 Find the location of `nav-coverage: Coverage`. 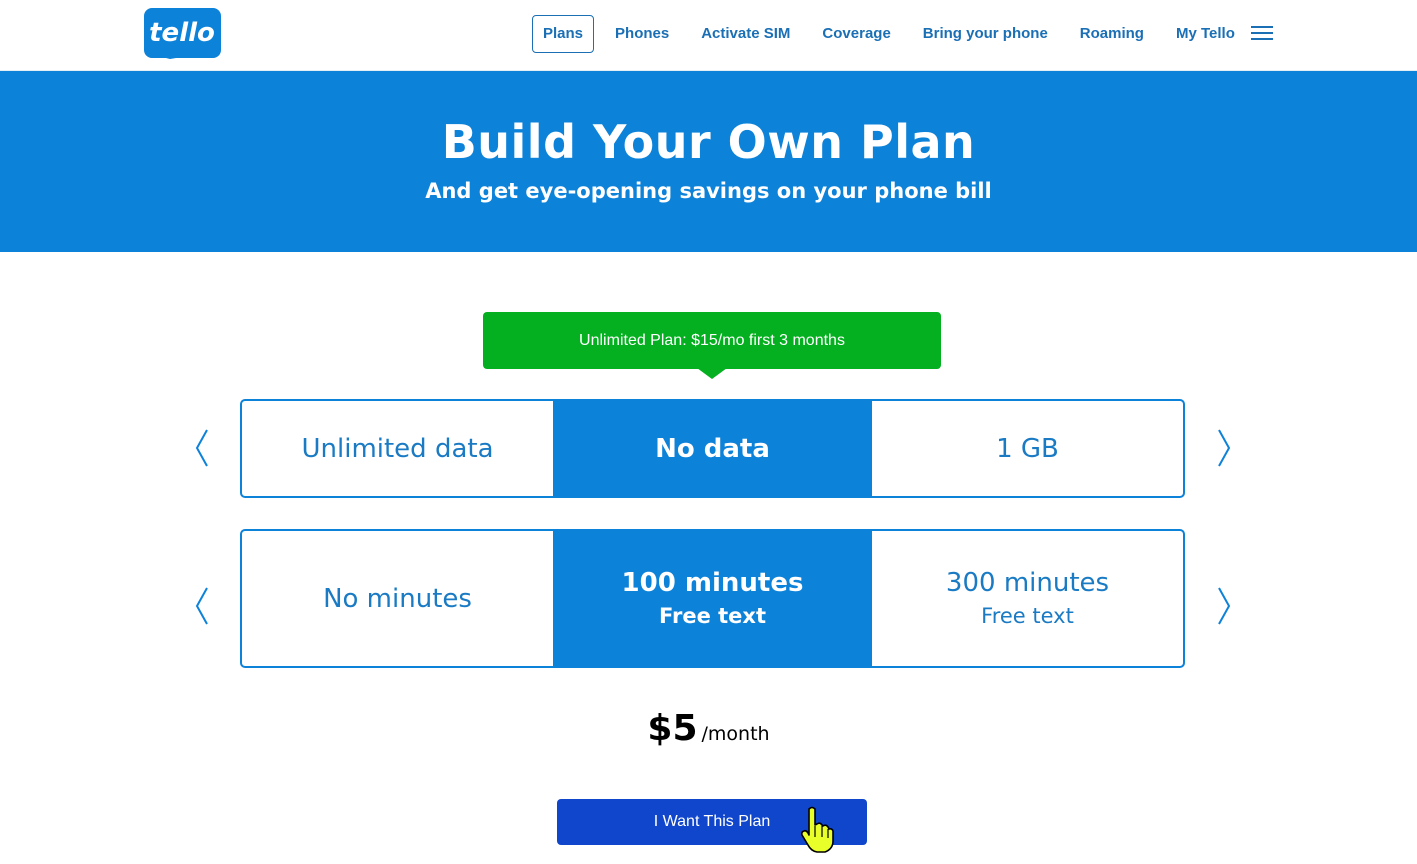

nav-coverage: Coverage is located at coordinates (856, 34).